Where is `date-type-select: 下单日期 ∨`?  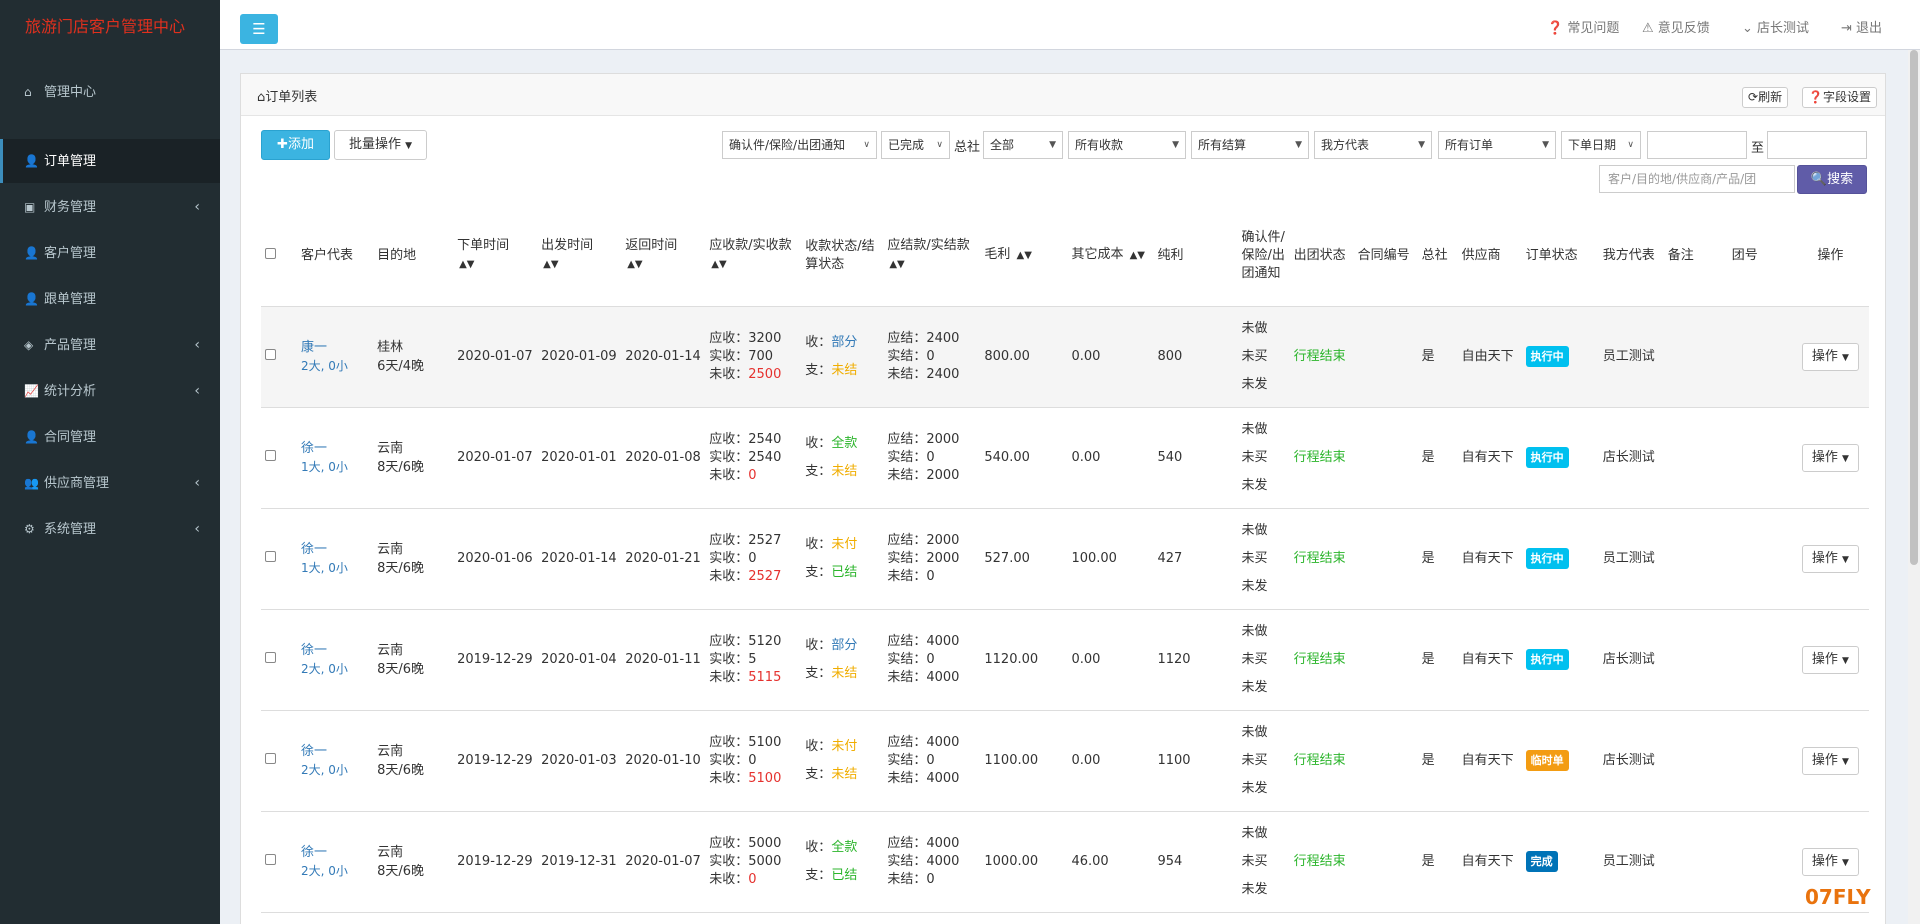 date-type-select: 下单日期 ∨ is located at coordinates (1601, 145).